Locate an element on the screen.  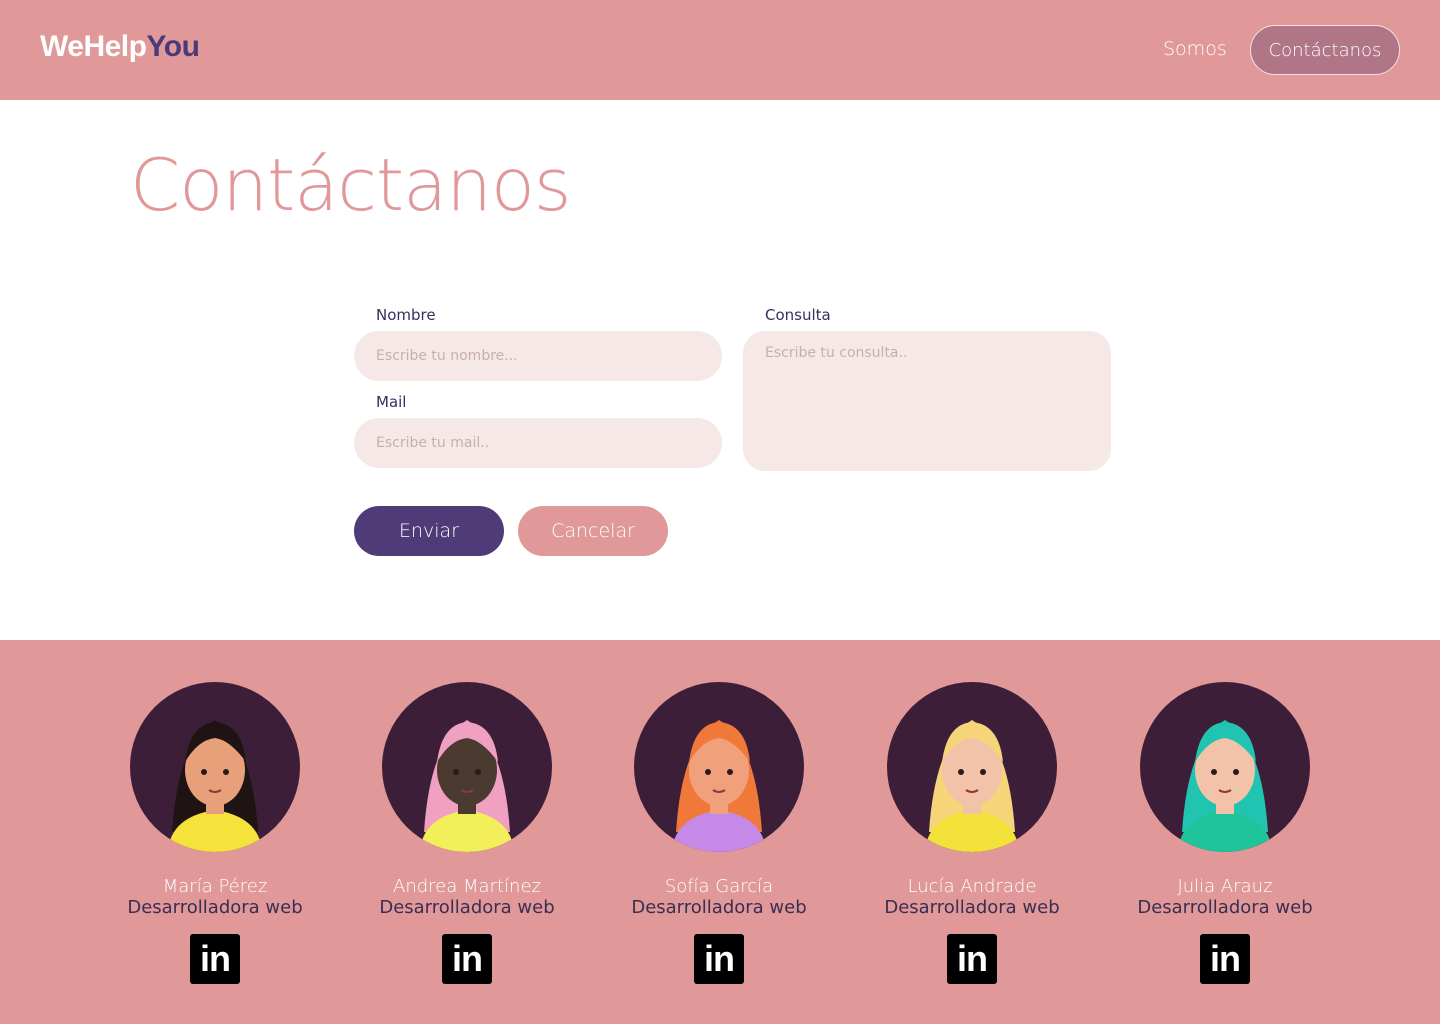
team-member: María Pérez Desarrolladora web in is located at coordinates (215, 833).